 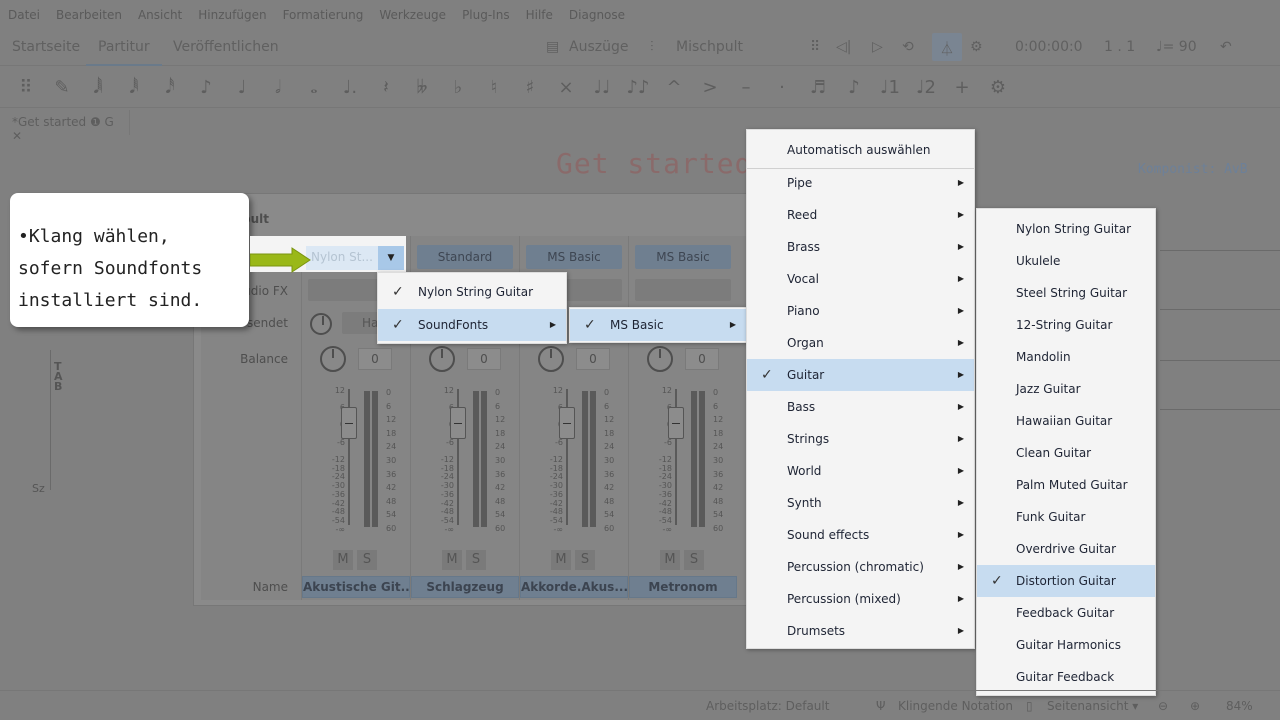 What do you see at coordinates (1066, 453) in the screenshot?
I see `menu-item: Clean Guitar` at bounding box center [1066, 453].